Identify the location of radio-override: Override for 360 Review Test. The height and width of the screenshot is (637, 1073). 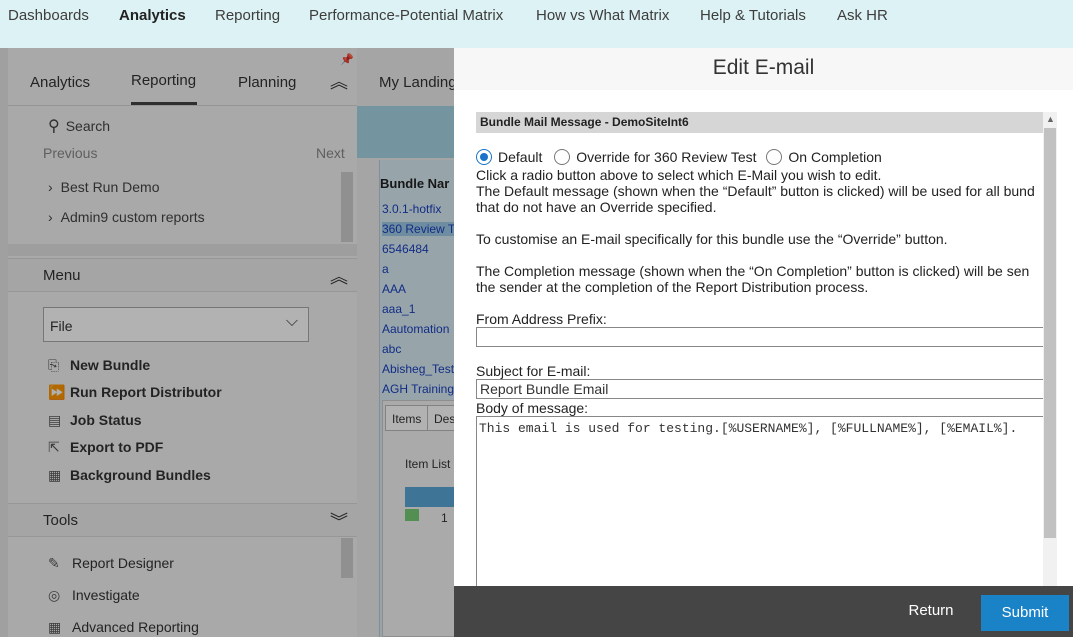
(655, 157).